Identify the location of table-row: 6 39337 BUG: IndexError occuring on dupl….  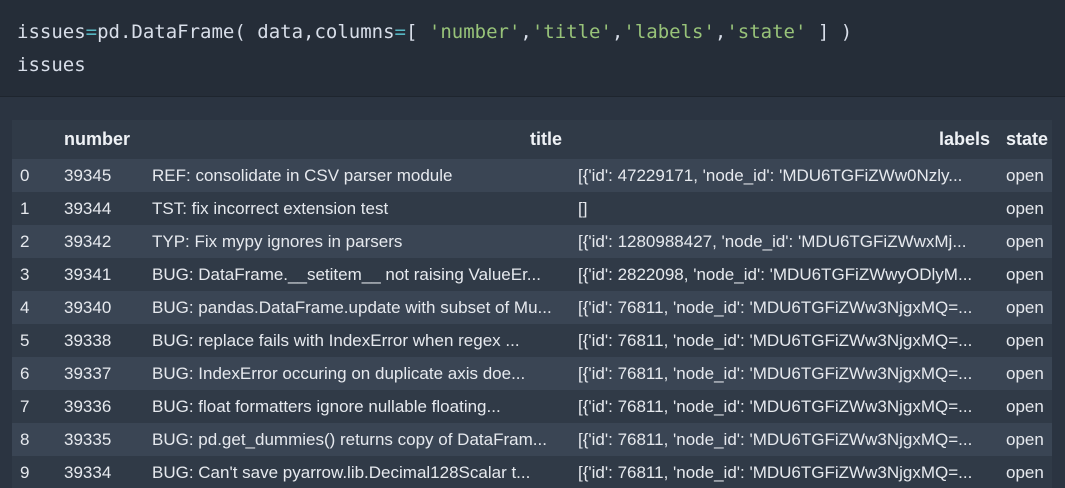
(532, 373).